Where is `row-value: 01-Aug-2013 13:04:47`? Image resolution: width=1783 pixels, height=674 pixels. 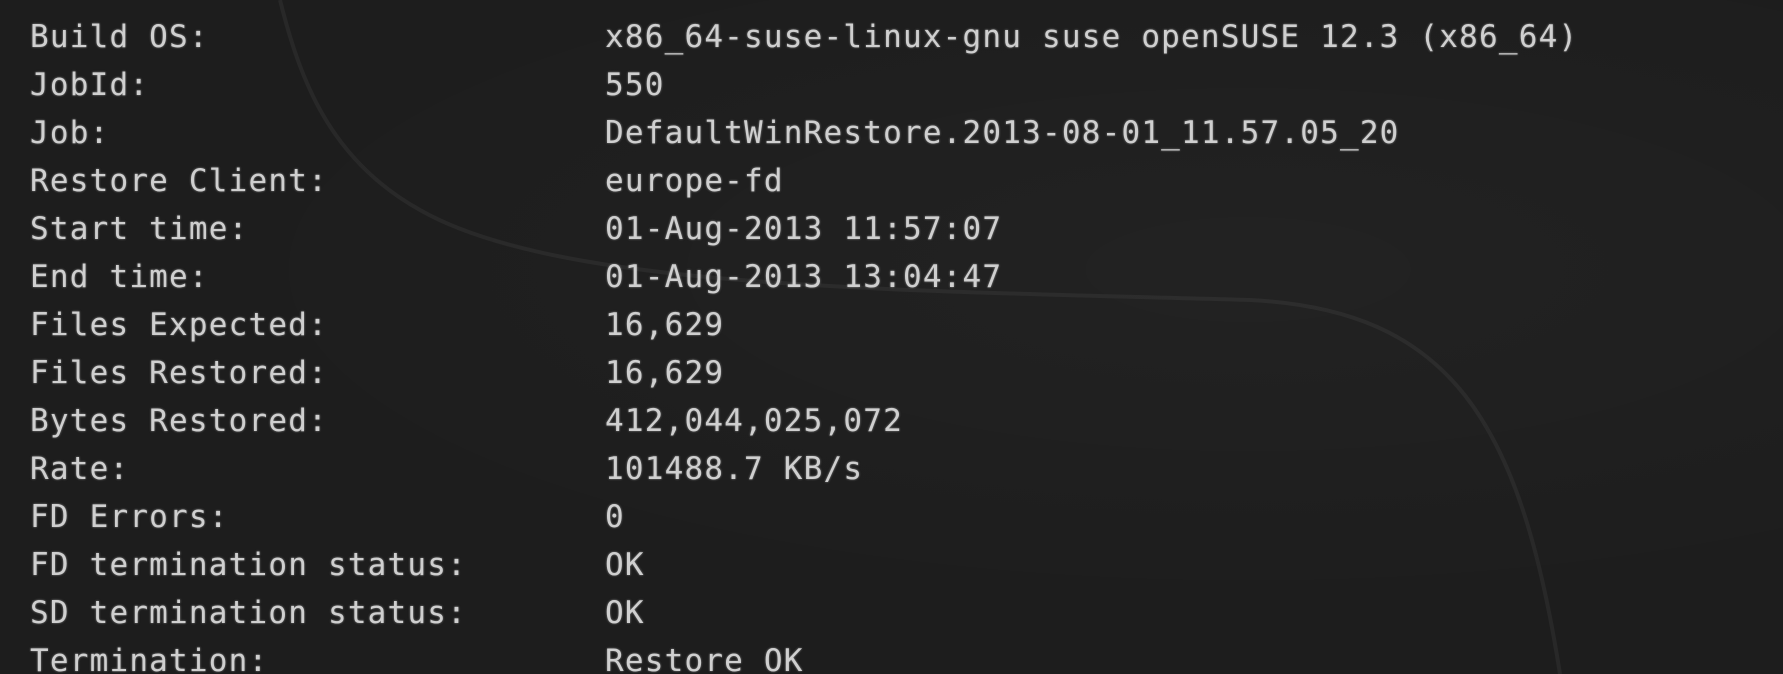 row-value: 01-Aug-2013 13:04:47 is located at coordinates (804, 277).